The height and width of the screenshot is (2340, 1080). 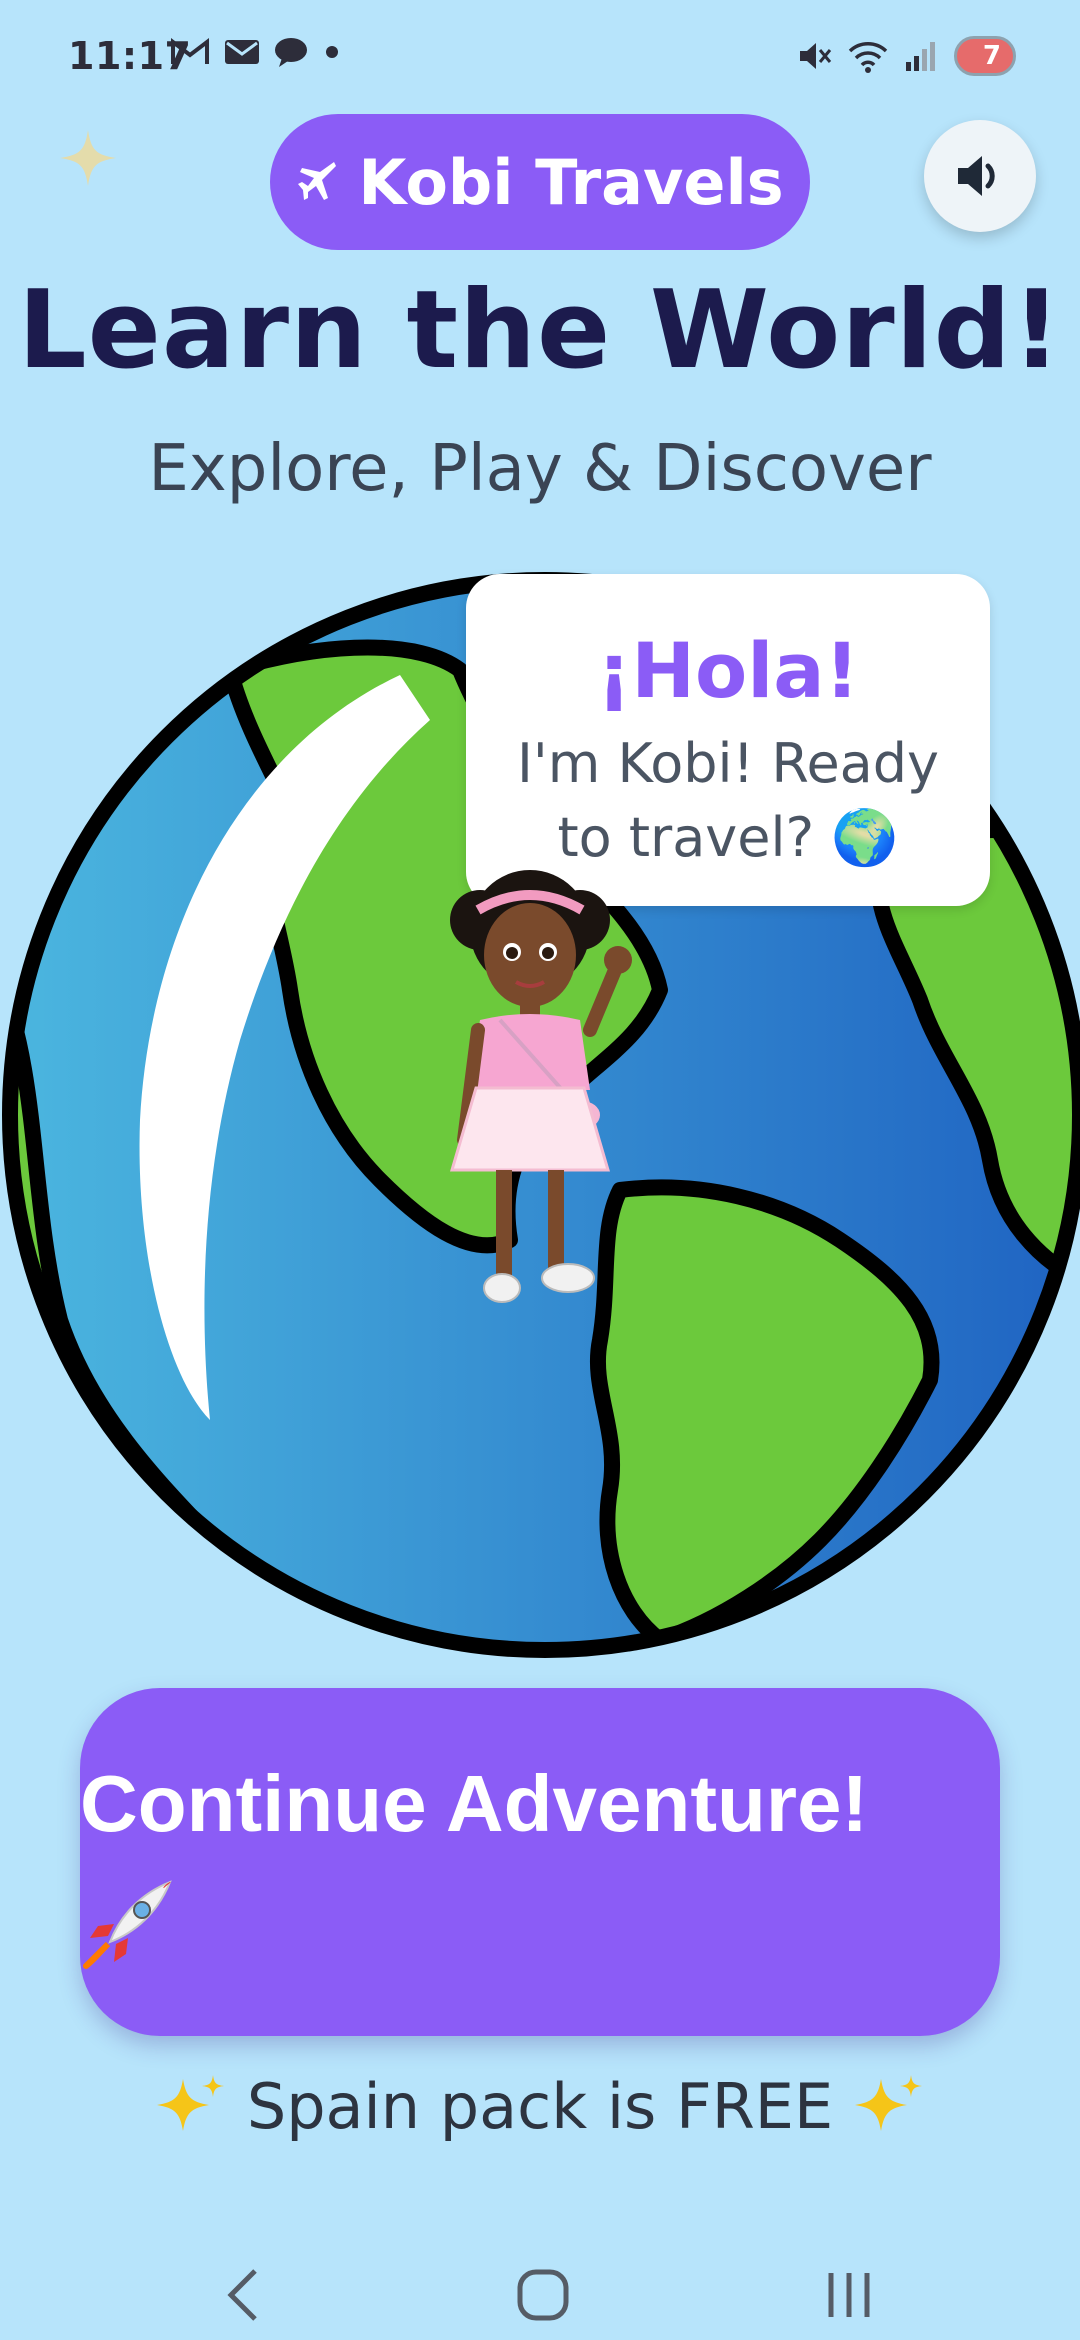 I want to click on recents-button, so click(x=849, y=2295).